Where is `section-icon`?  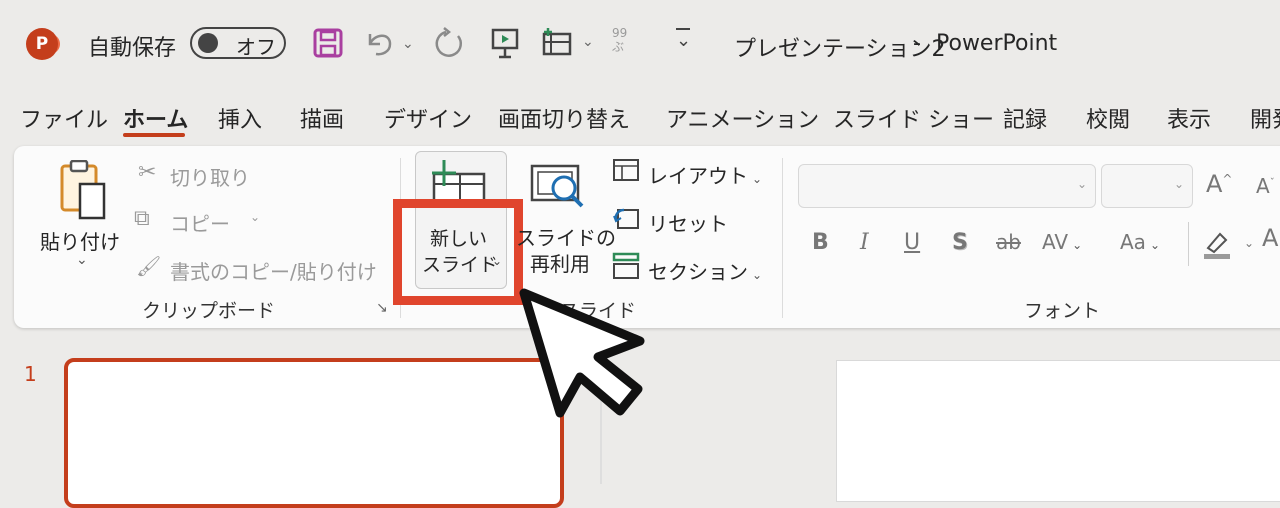
section-icon is located at coordinates (626, 266).